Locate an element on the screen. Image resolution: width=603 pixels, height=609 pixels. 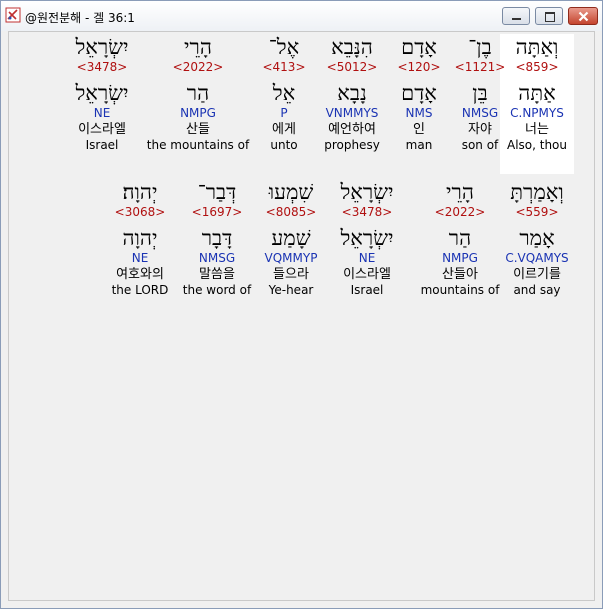
morph-code: NMPG is located at coordinates (198, 113).